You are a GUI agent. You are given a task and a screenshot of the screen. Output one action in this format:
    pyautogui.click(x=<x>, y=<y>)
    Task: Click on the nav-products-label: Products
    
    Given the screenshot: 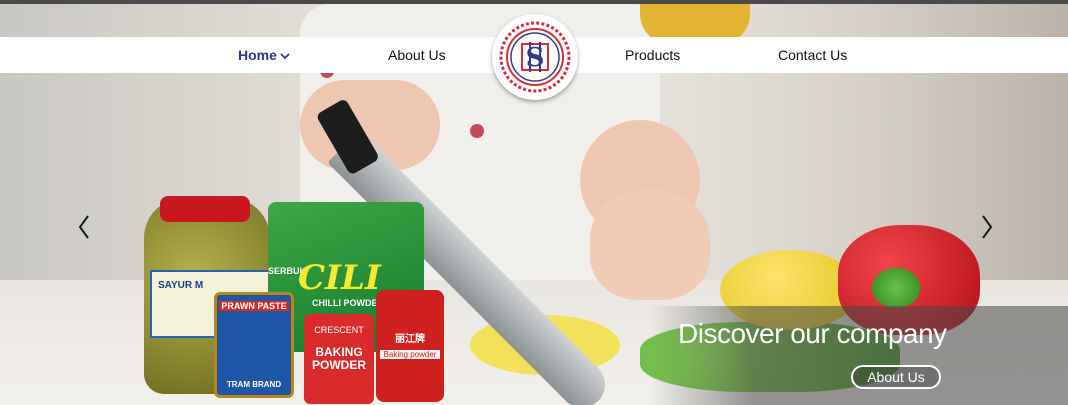 What is the action you would take?
    pyautogui.click(x=653, y=55)
    